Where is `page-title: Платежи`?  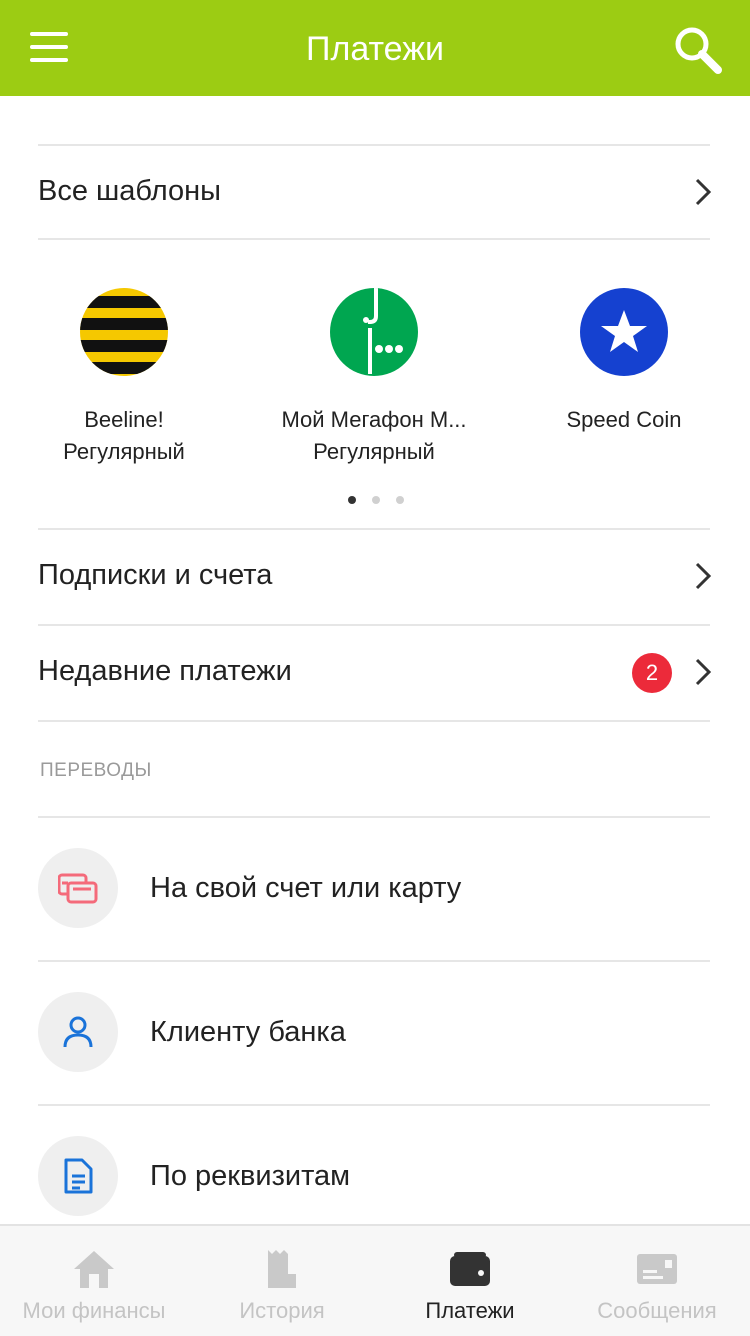 page-title: Платежи is located at coordinates (375, 49).